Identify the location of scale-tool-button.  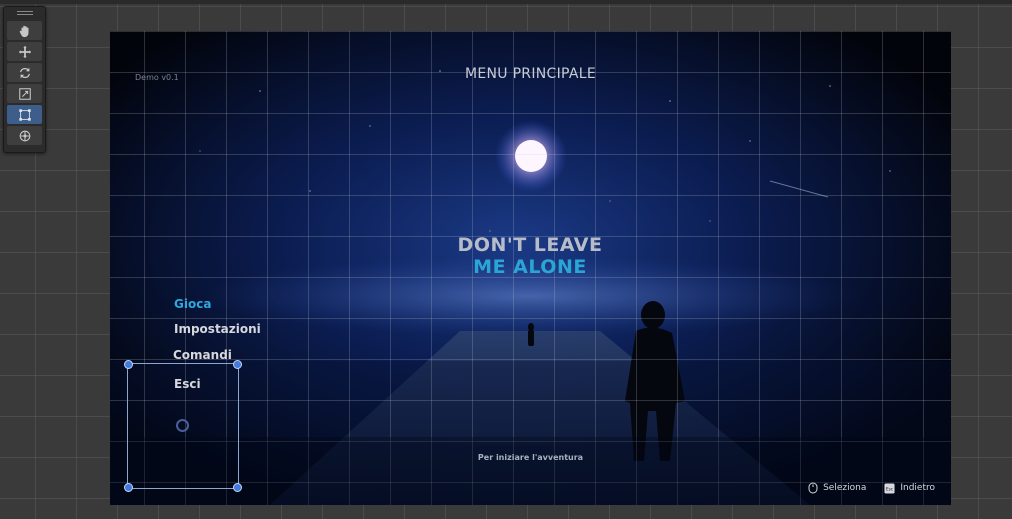
(24, 93).